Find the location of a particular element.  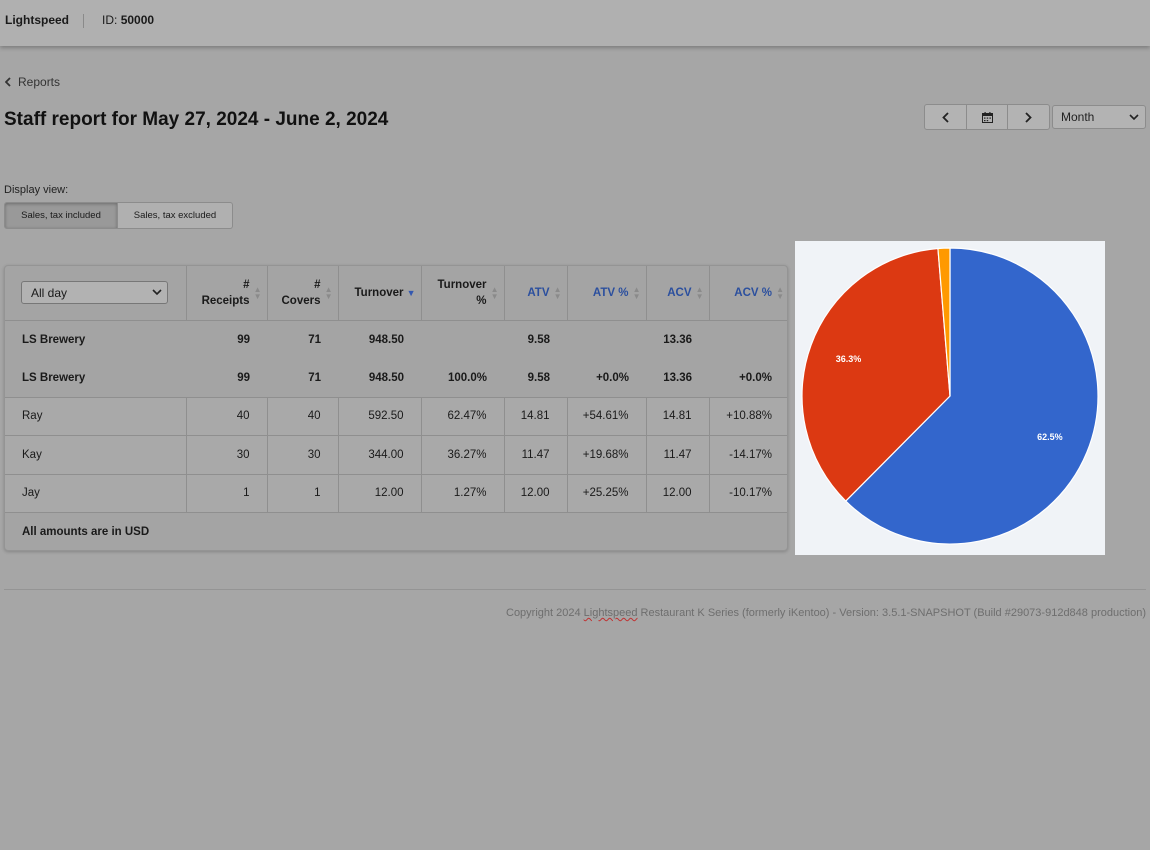

cell-turnover: 592.50 is located at coordinates (380, 416).